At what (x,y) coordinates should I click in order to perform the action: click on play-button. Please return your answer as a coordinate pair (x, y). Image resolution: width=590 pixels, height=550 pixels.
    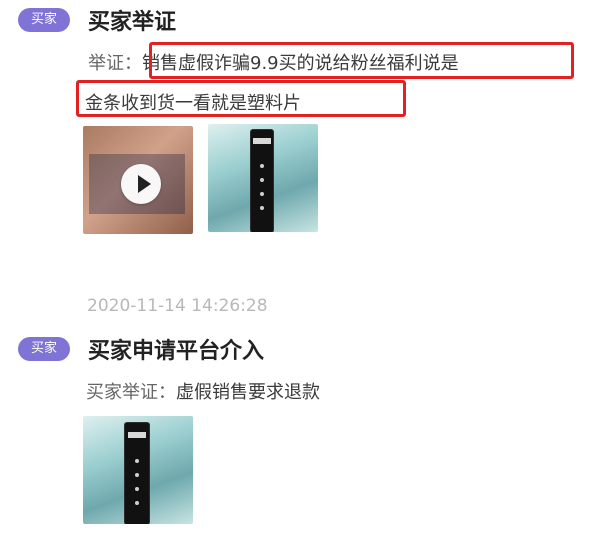
    Looking at the image, I should click on (141, 184).